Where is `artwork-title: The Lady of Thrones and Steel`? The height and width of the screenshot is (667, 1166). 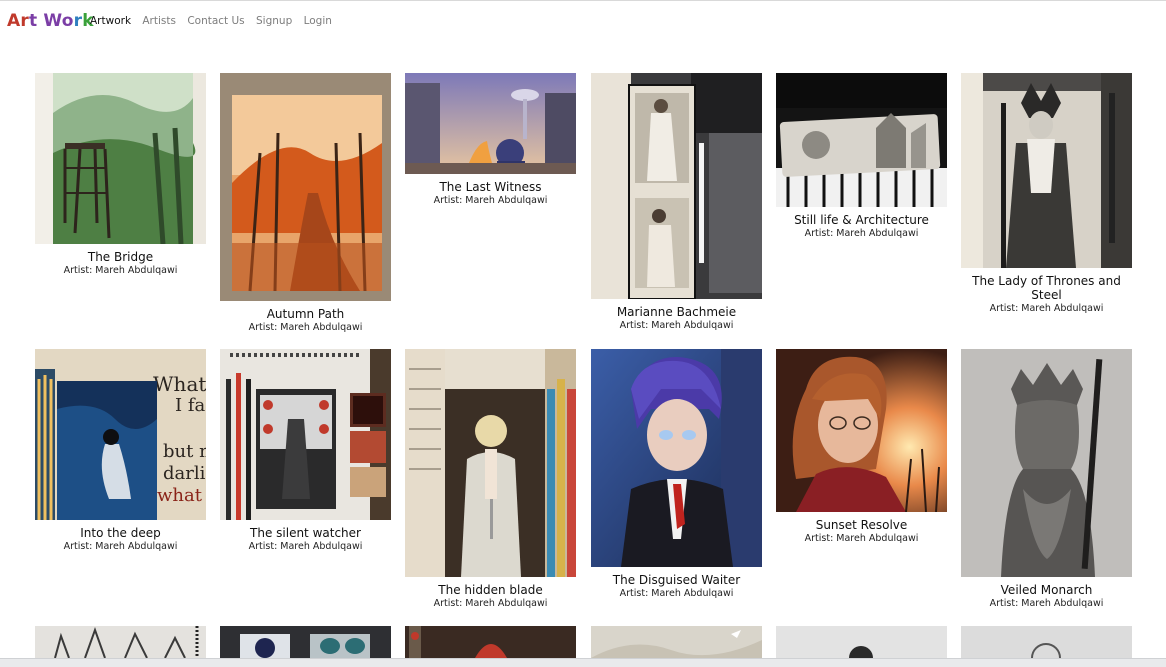 artwork-title: The Lady of Thrones and Steel is located at coordinates (1046, 288).